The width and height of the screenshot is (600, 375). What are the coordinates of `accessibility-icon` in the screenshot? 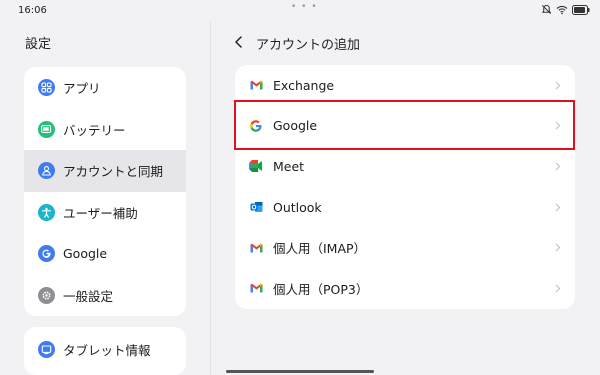 It's located at (46, 212).